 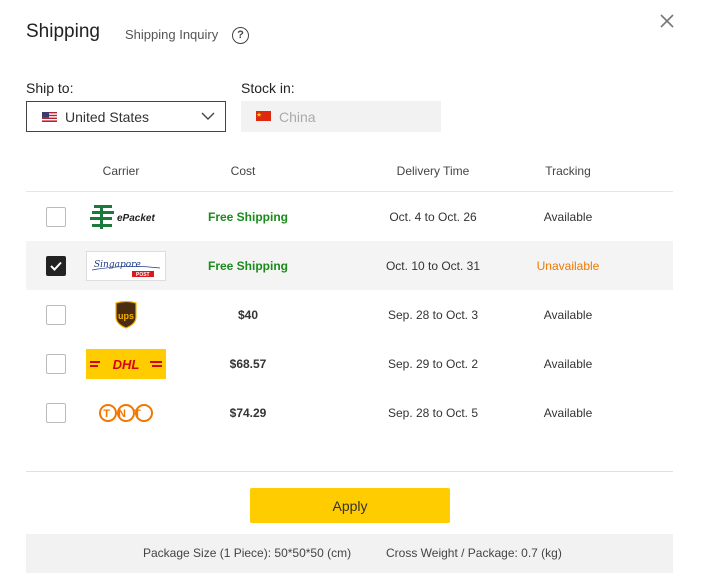 What do you see at coordinates (433, 171) in the screenshot?
I see `col-delivery-time: Delivery Time` at bounding box center [433, 171].